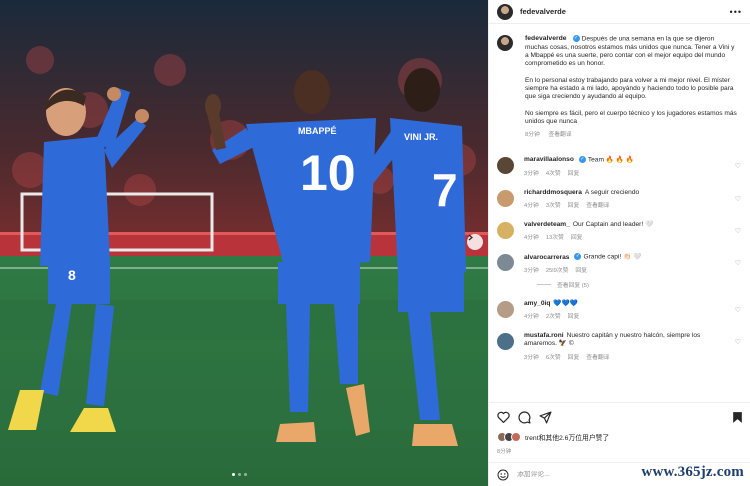 This screenshot has width=750, height=486. What do you see at coordinates (631, 135) in the screenshot?
I see `caption-meta: 8分钟 查看翻译` at bounding box center [631, 135].